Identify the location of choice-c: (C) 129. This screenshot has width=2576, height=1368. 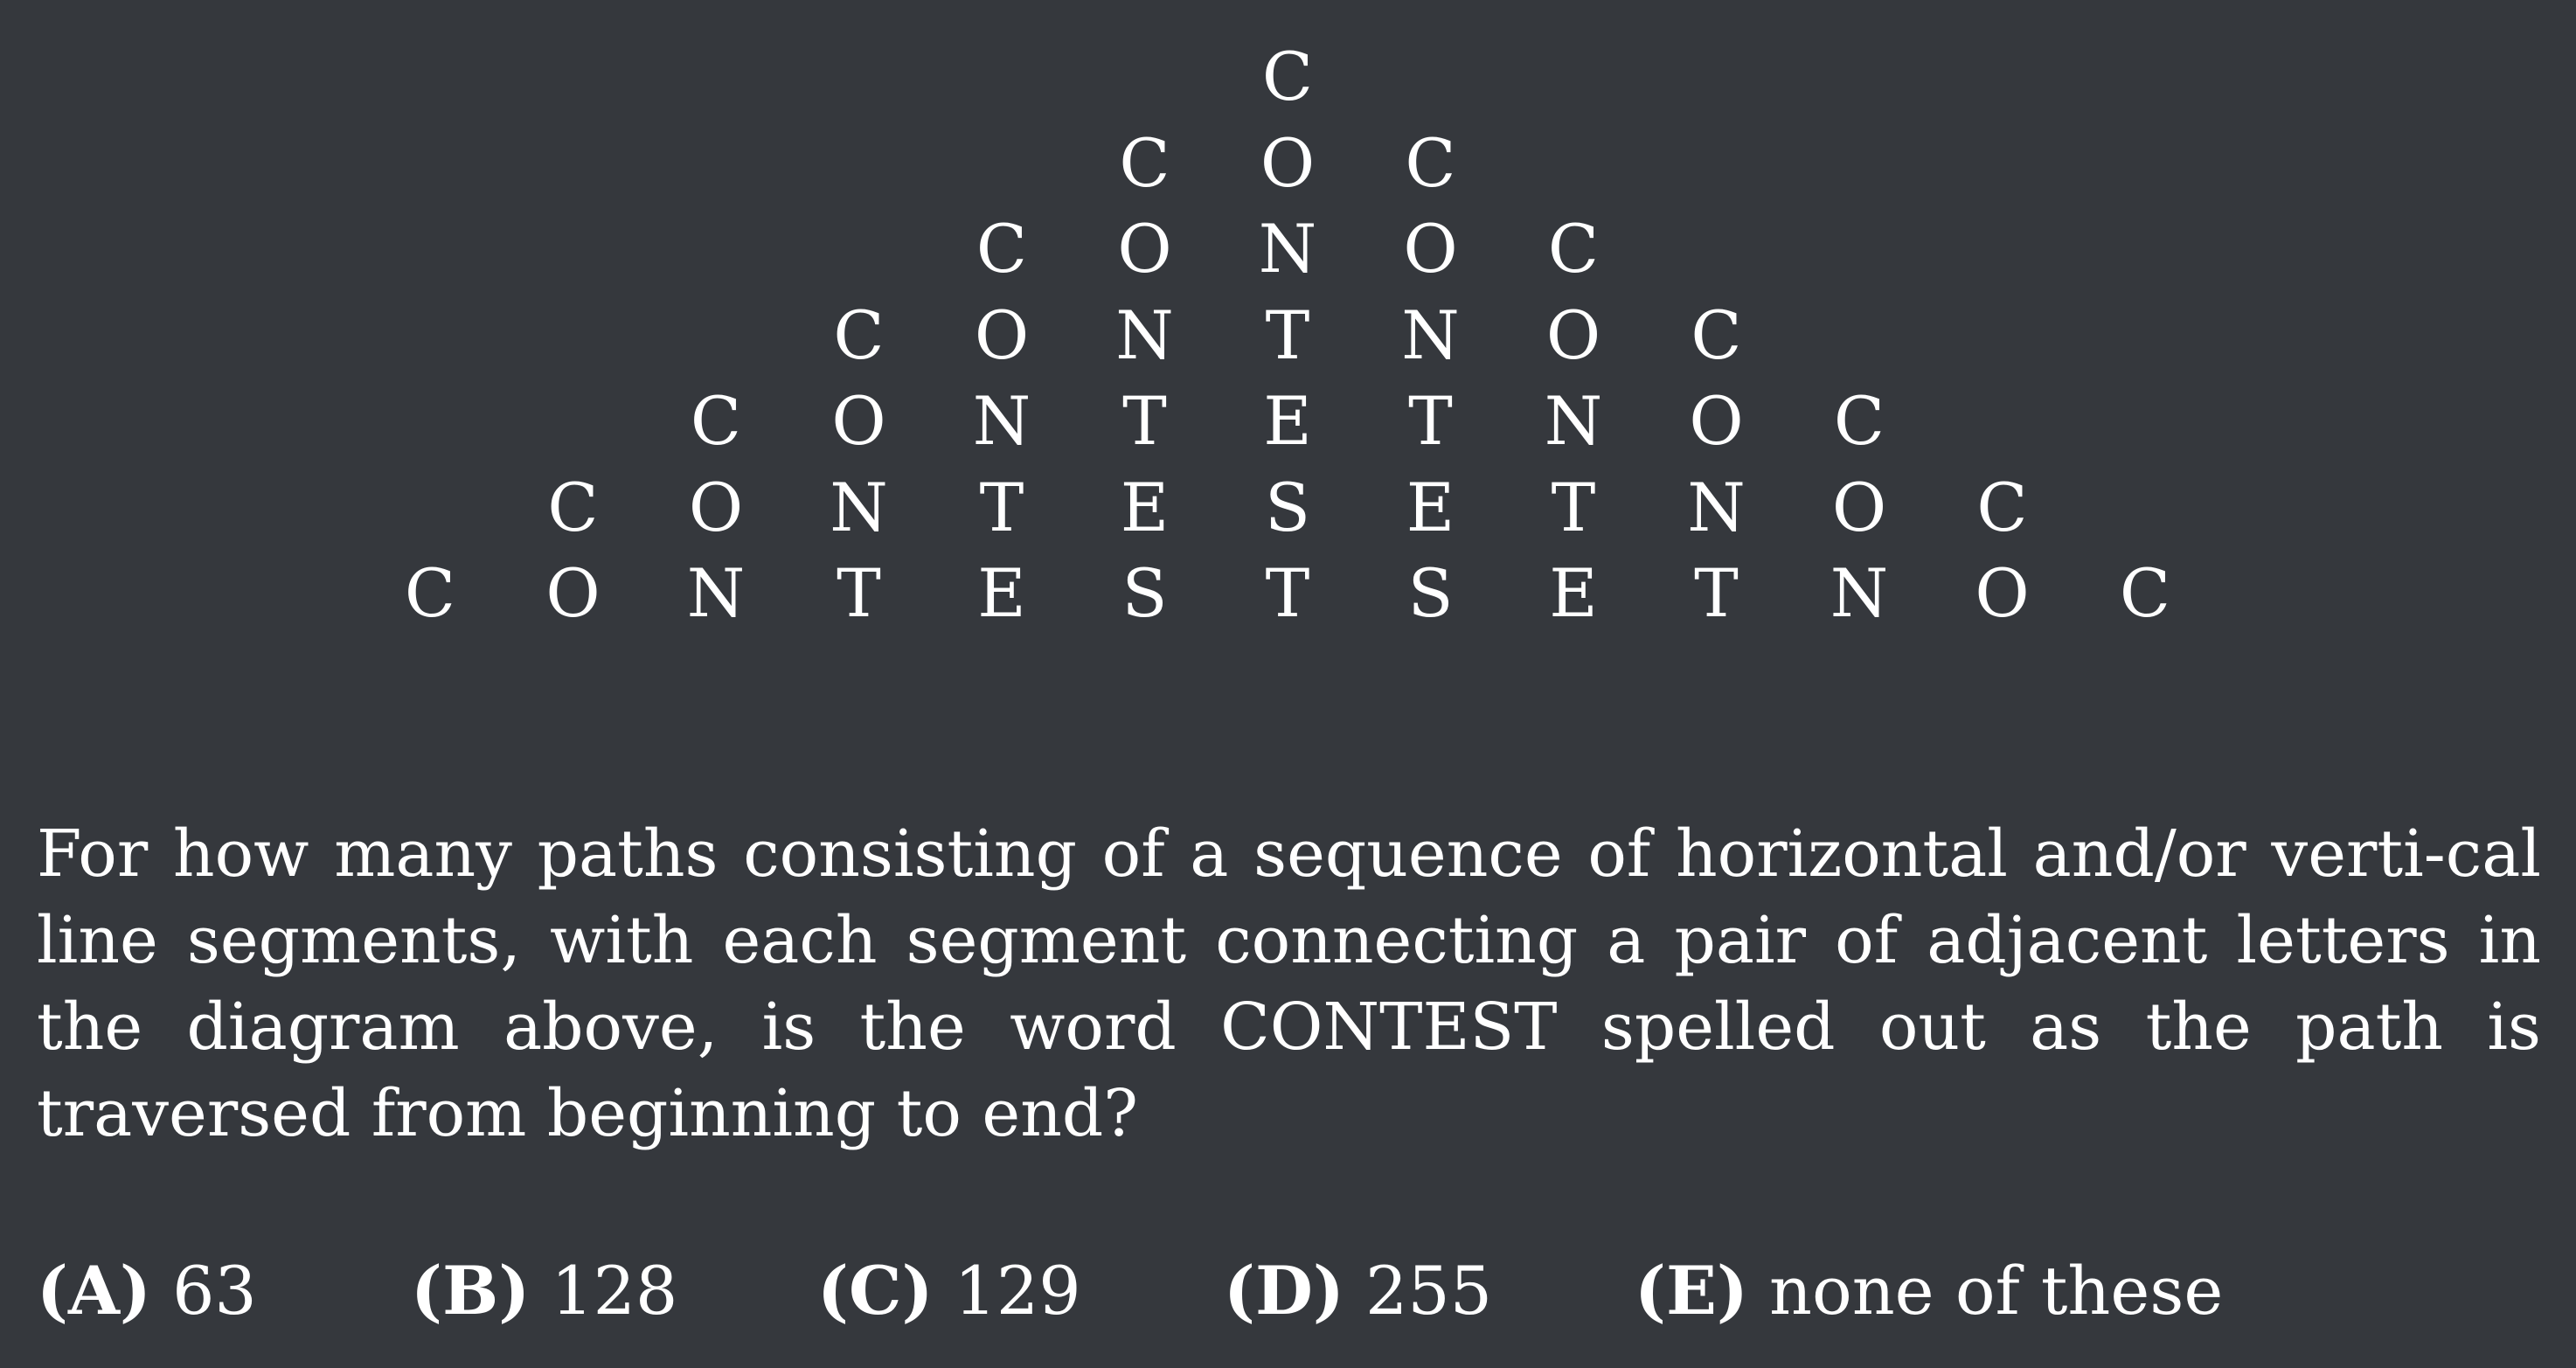
(949, 1291).